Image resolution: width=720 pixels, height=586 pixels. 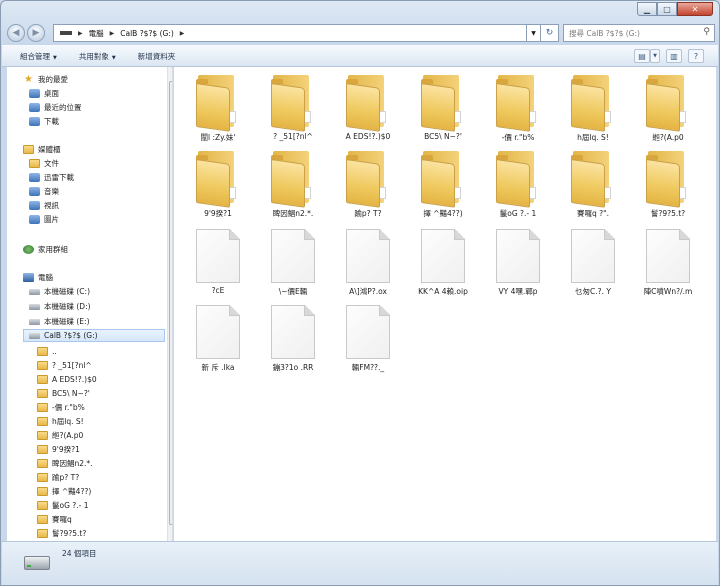 I want to click on nav-disk-c: 本機磁碟 (C:), so click(x=59, y=291).